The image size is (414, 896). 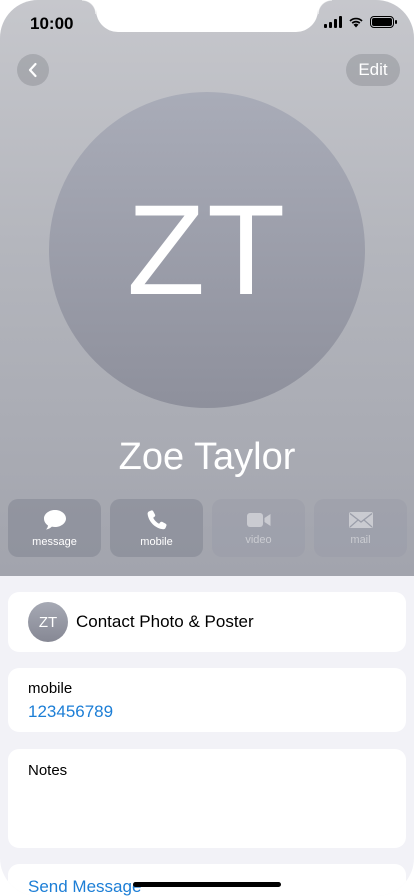 What do you see at coordinates (156, 541) in the screenshot?
I see `call-action-label: mobile` at bounding box center [156, 541].